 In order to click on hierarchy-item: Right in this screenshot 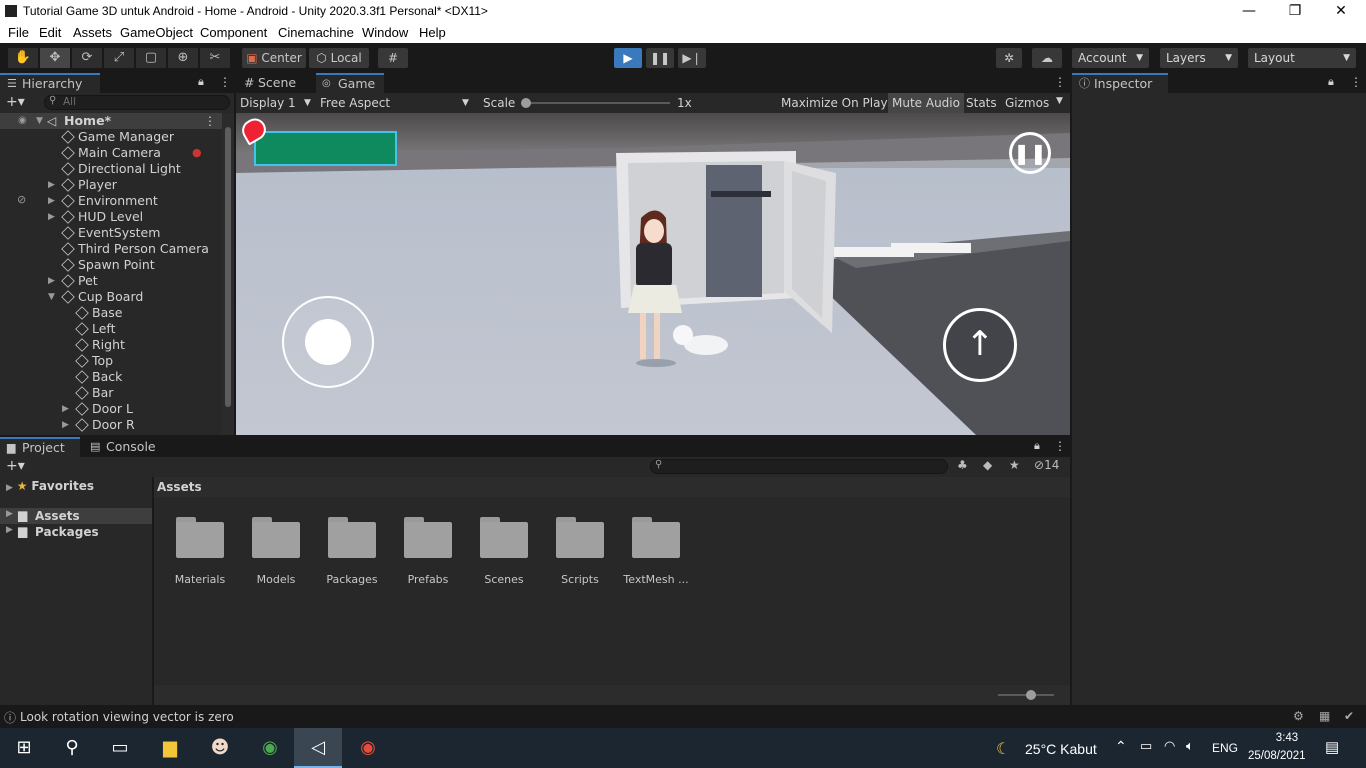, I will do `click(111, 345)`.